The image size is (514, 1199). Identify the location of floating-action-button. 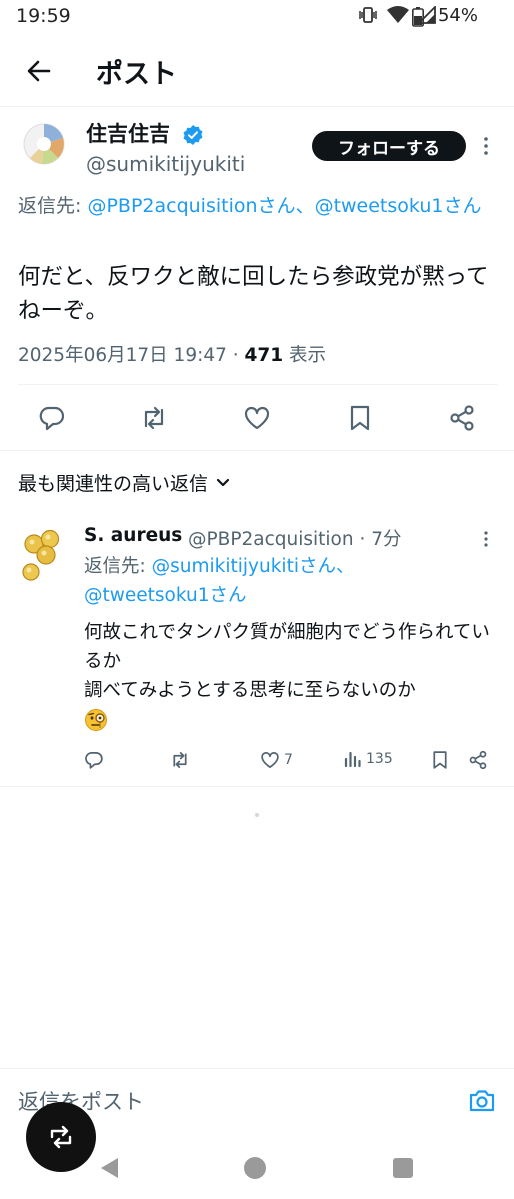
(61, 1137).